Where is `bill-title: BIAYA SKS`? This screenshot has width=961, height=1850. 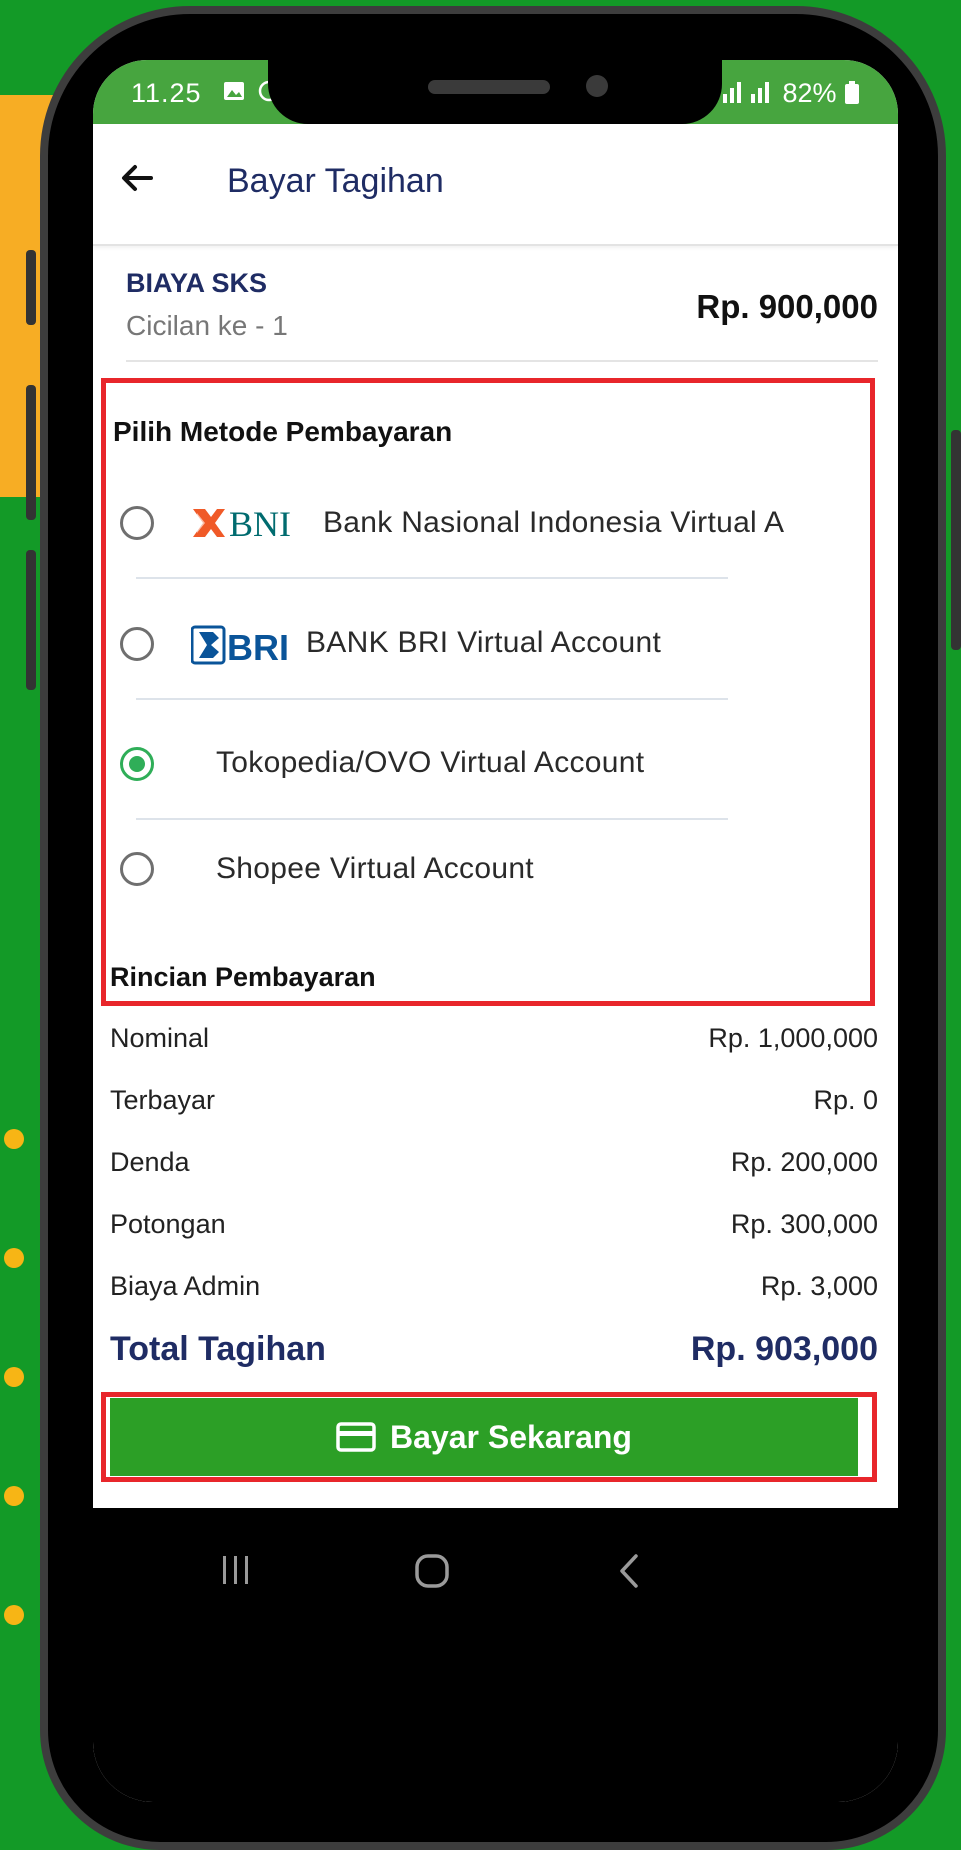 bill-title: BIAYA SKS is located at coordinates (197, 283).